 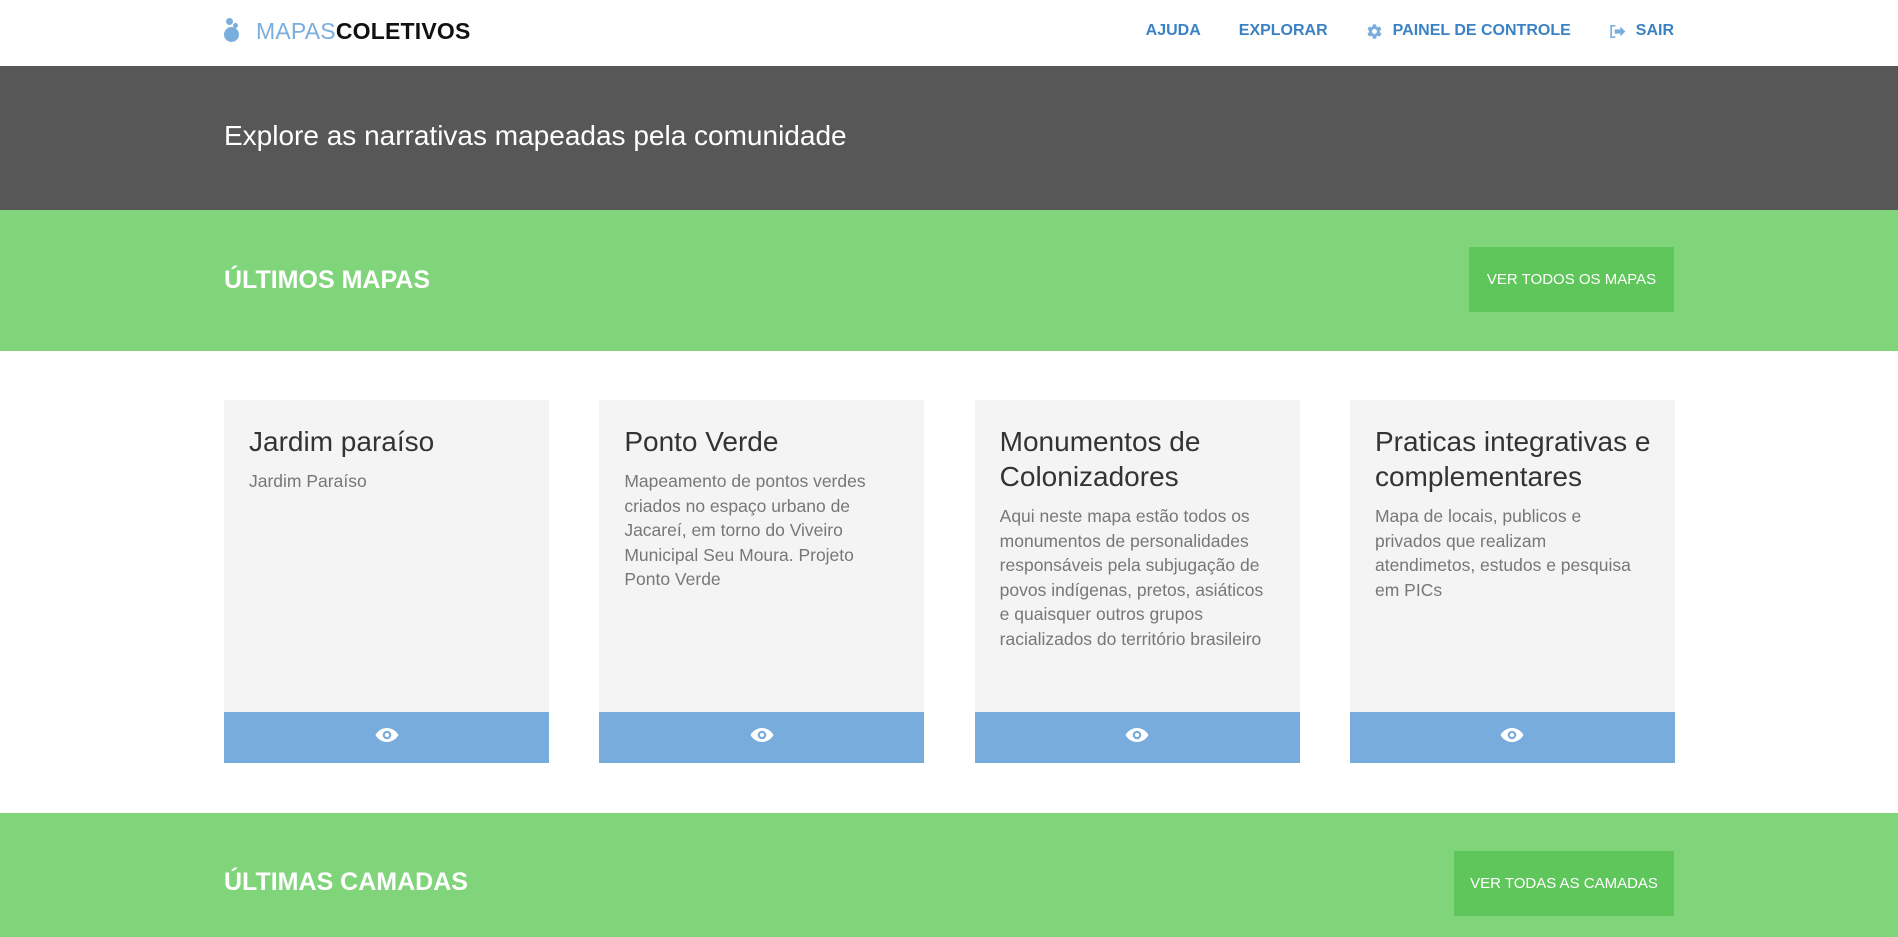 I want to click on nav-ajuda-label: AJUDA, so click(x=1173, y=30).